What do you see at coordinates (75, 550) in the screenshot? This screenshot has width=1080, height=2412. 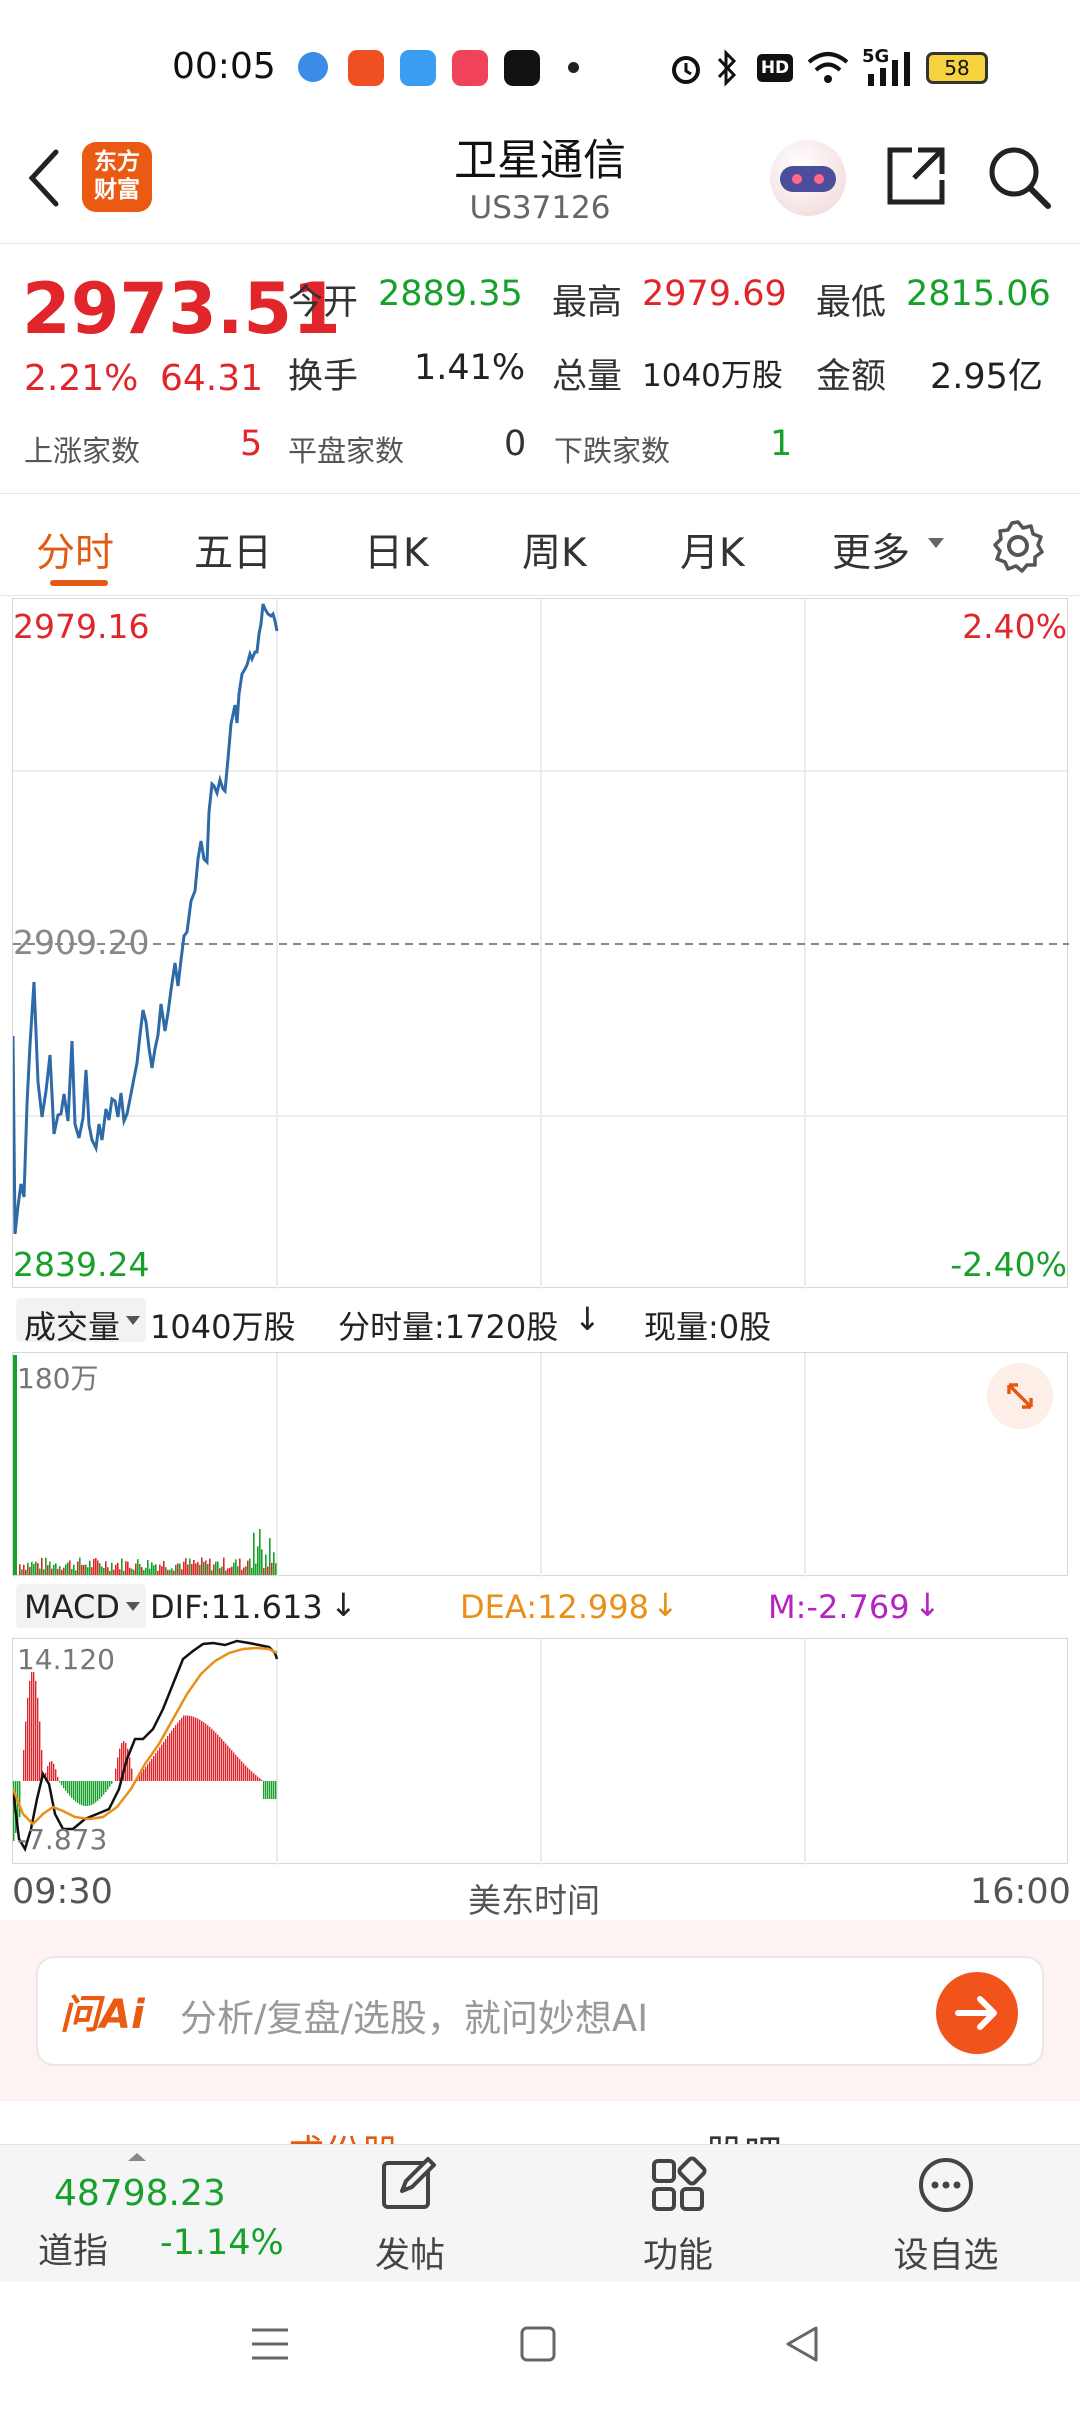 I see `tab-intraday: 分时` at bounding box center [75, 550].